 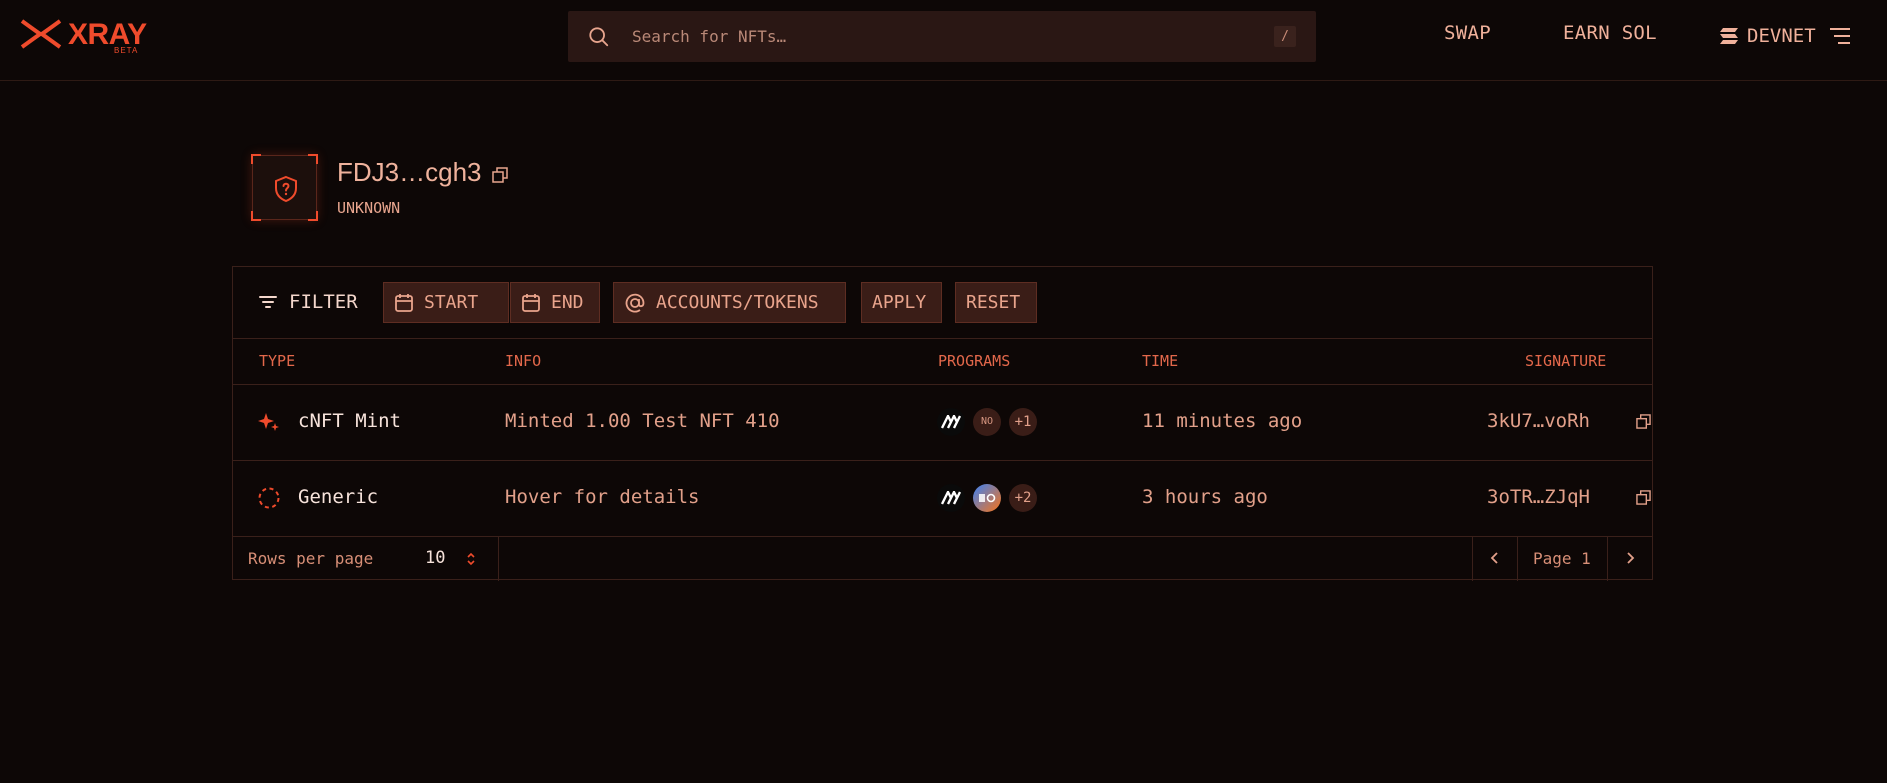 What do you see at coordinates (471, 559) in the screenshot?
I see `chevron-up-down-icon` at bounding box center [471, 559].